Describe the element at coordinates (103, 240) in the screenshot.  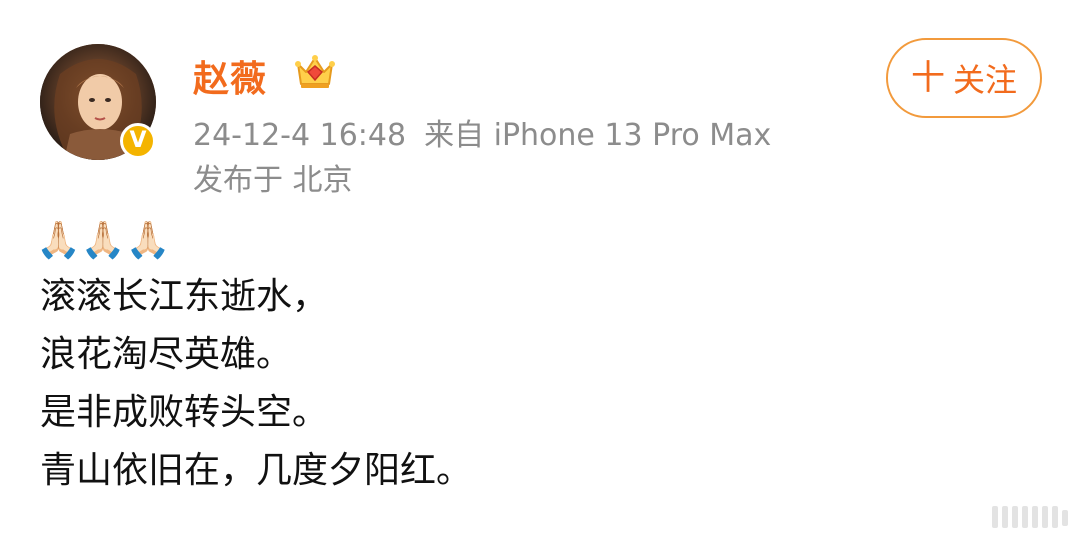
I see `prayer-emoji-row: 🙏🏻🙏🏻🙏🏻` at that location.